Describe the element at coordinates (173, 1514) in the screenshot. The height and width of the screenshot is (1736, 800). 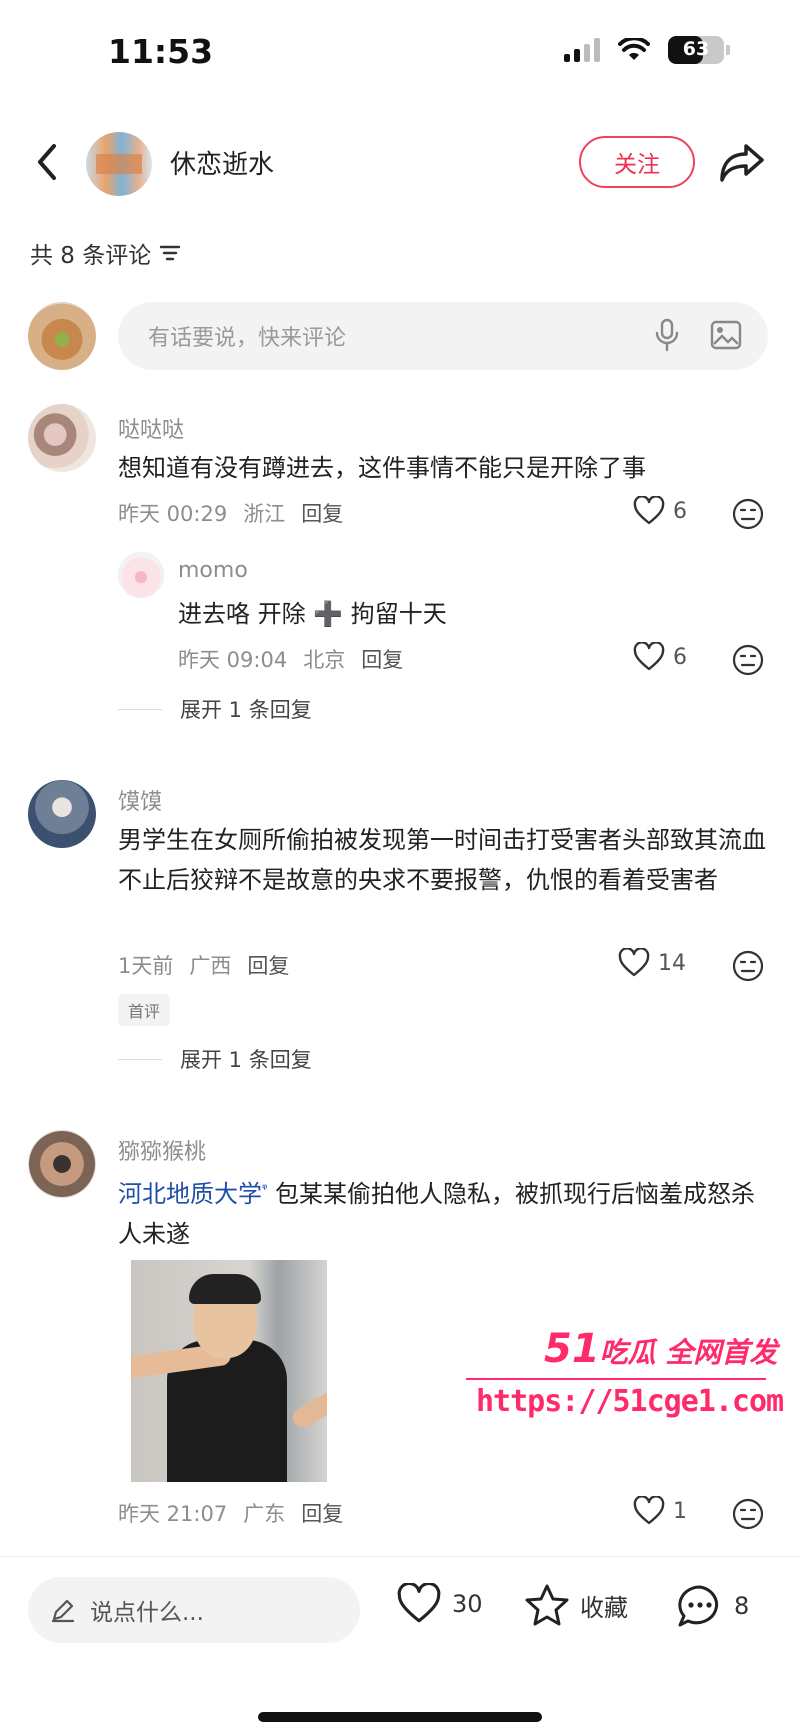
I see `comment-time: 昨天 21:07` at that location.